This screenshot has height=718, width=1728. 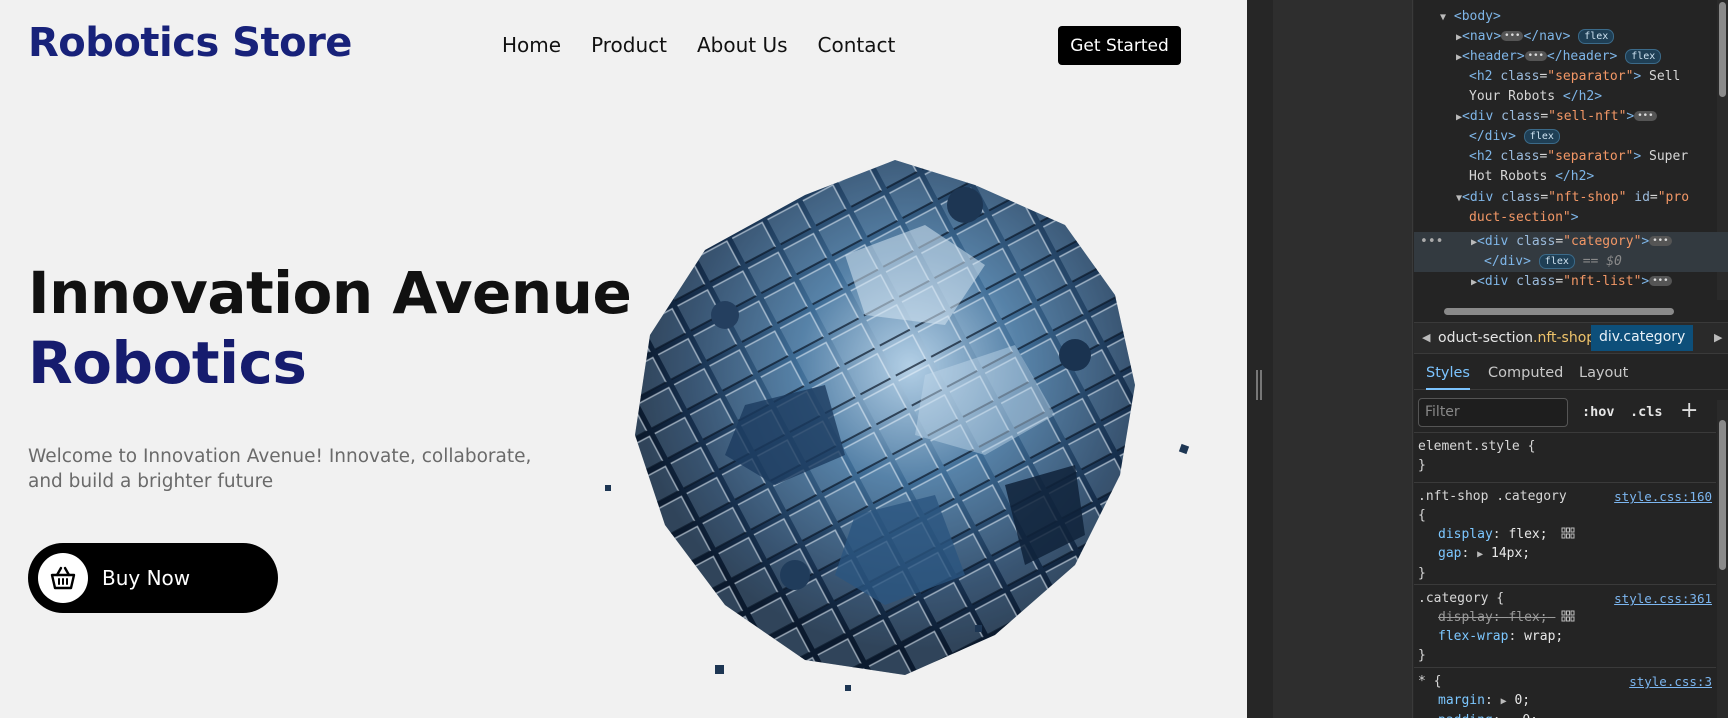 What do you see at coordinates (330, 328) in the screenshot?
I see `hero-title: Innovation Avenue Robotics` at bounding box center [330, 328].